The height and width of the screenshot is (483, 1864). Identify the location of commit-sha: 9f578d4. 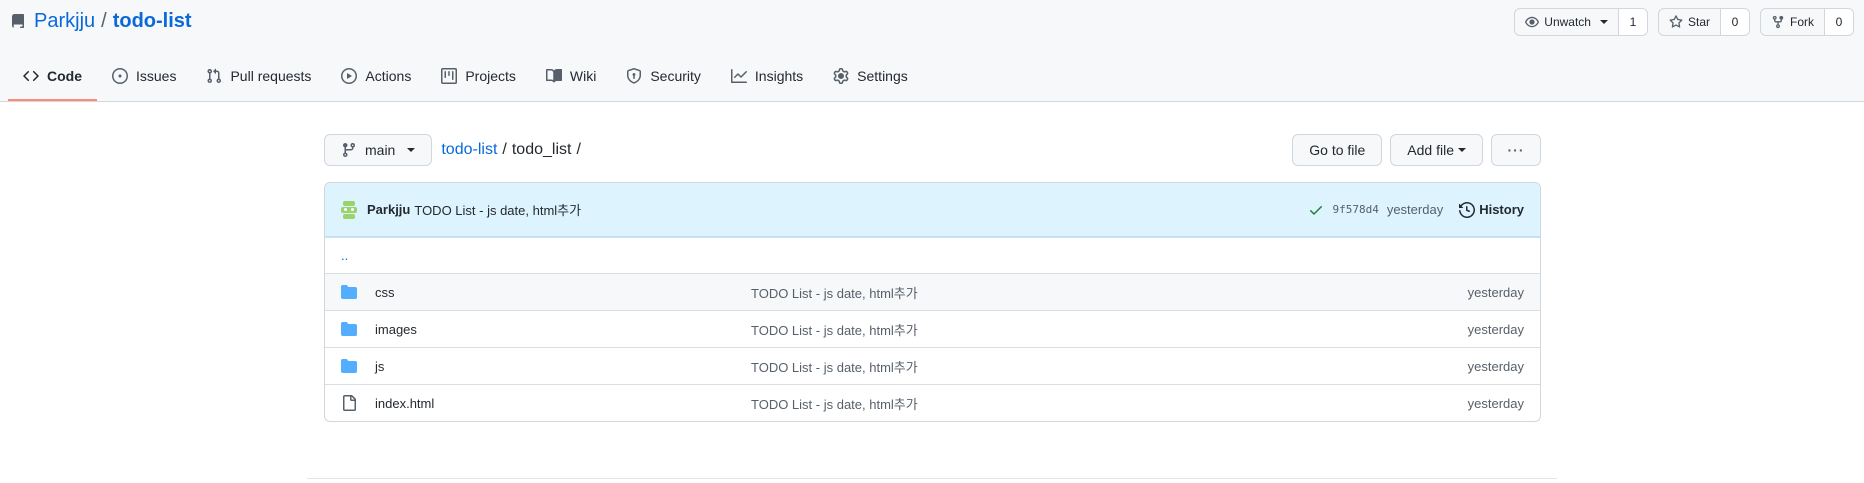
(1355, 209).